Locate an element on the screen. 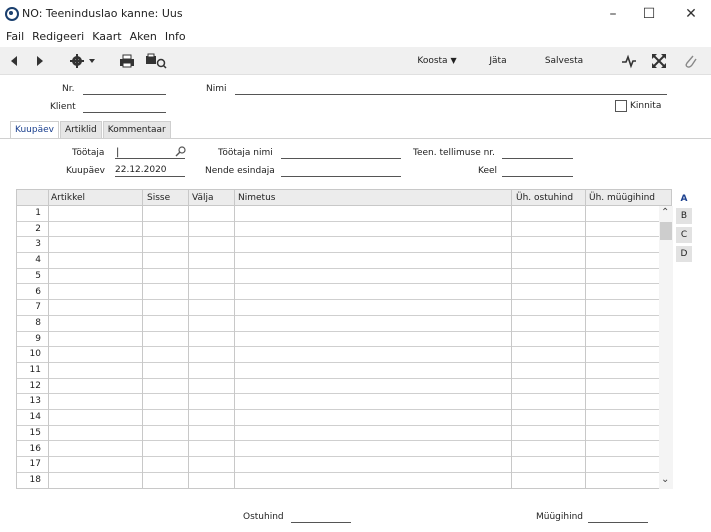 The width and height of the screenshot is (711, 532). print-preview-icon is located at coordinates (156, 61).